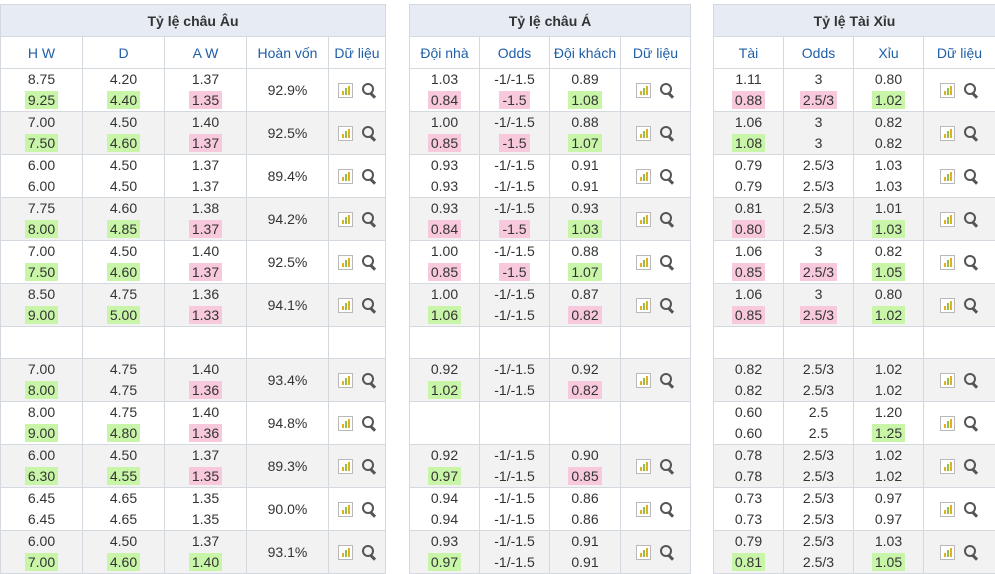  Describe the element at coordinates (124, 305) in the screenshot. I see `odds-cell: 4.755.00` at that location.